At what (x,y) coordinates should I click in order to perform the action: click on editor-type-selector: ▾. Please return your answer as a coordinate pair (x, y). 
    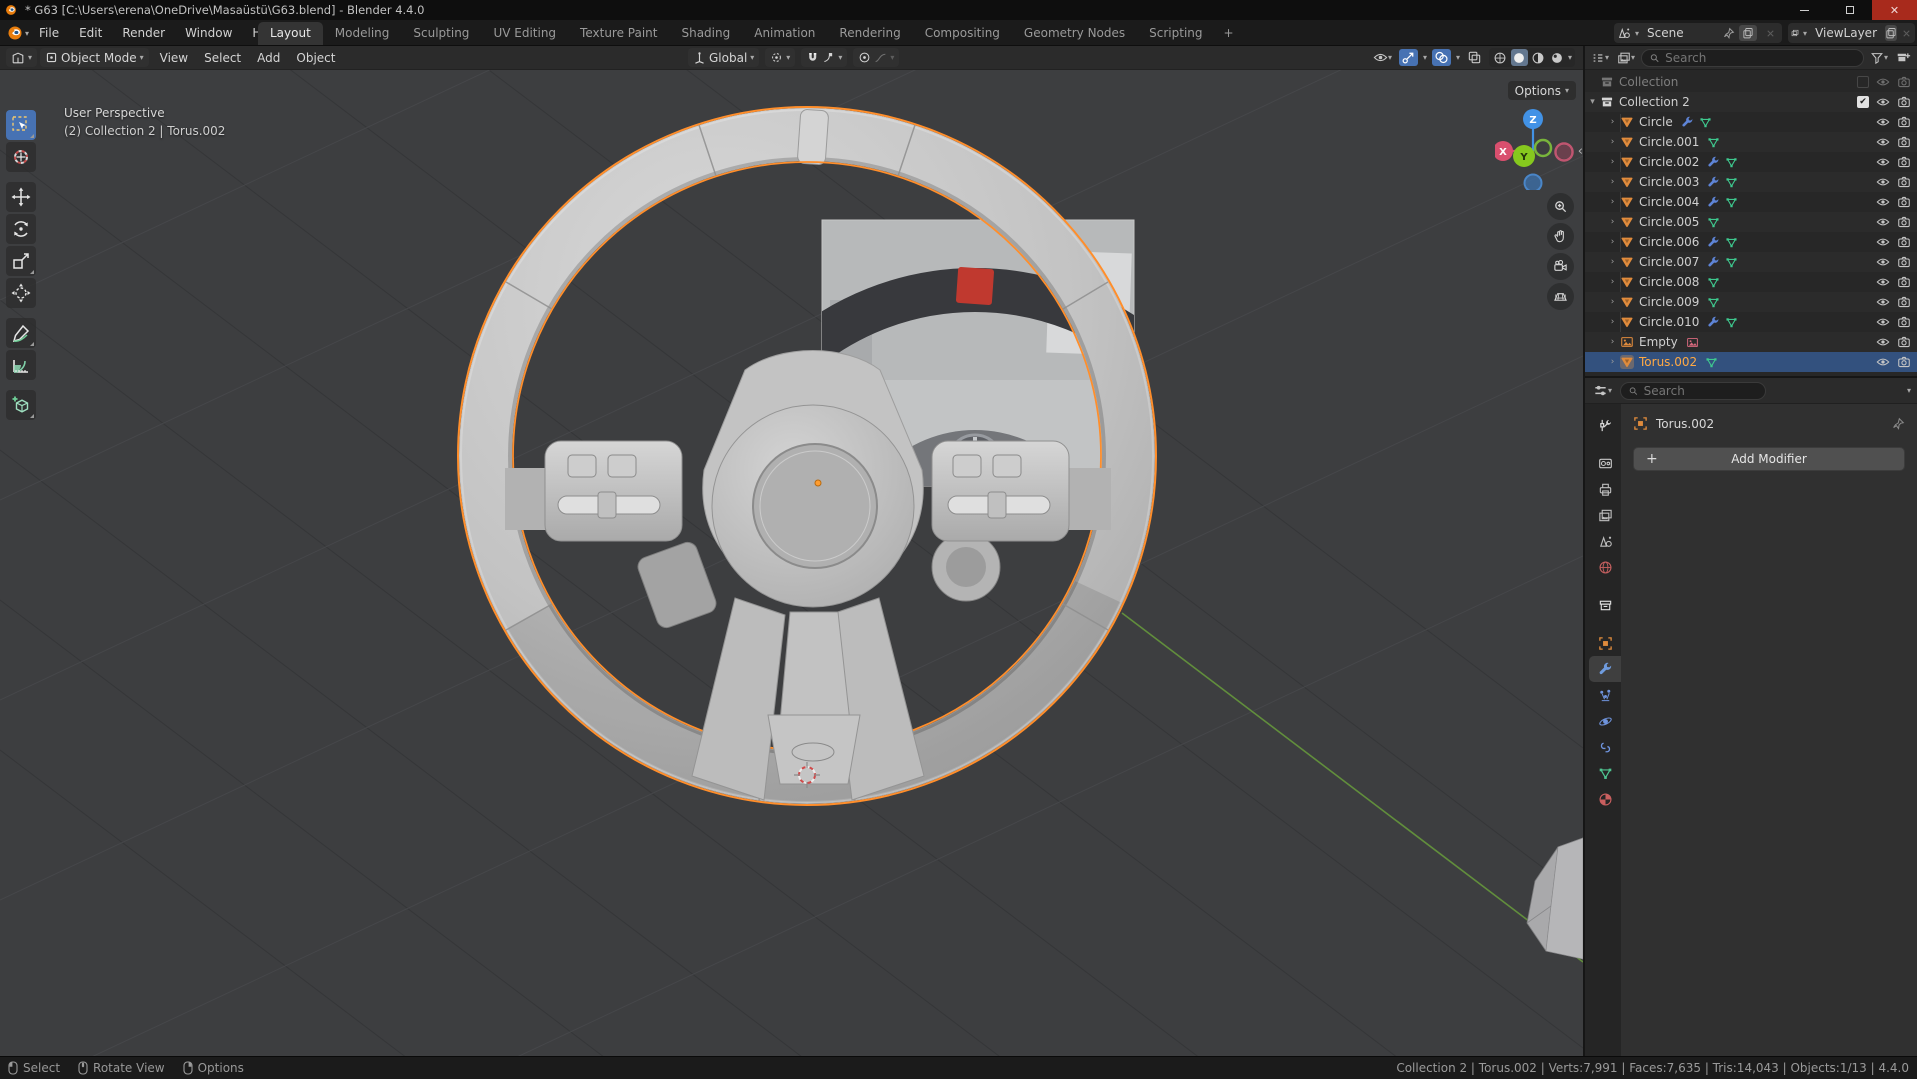
    Looking at the image, I should click on (22, 57).